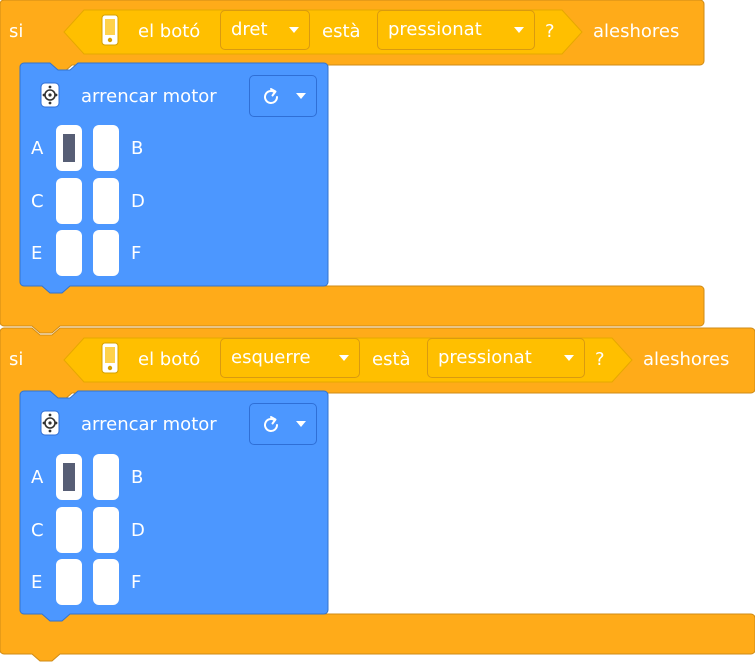  Describe the element at coordinates (69, 477) in the screenshot. I see `port-a-toggle` at that location.